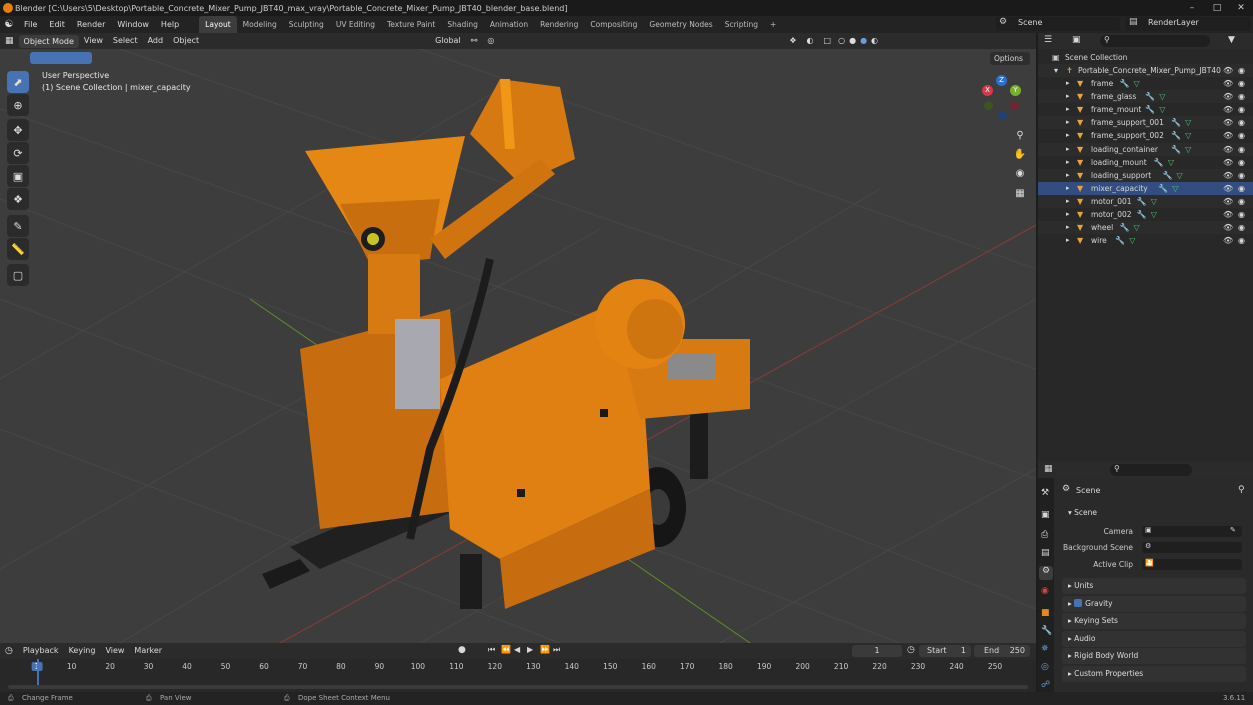 This screenshot has height=705, width=1253. I want to click on menu-add: Add, so click(156, 41).